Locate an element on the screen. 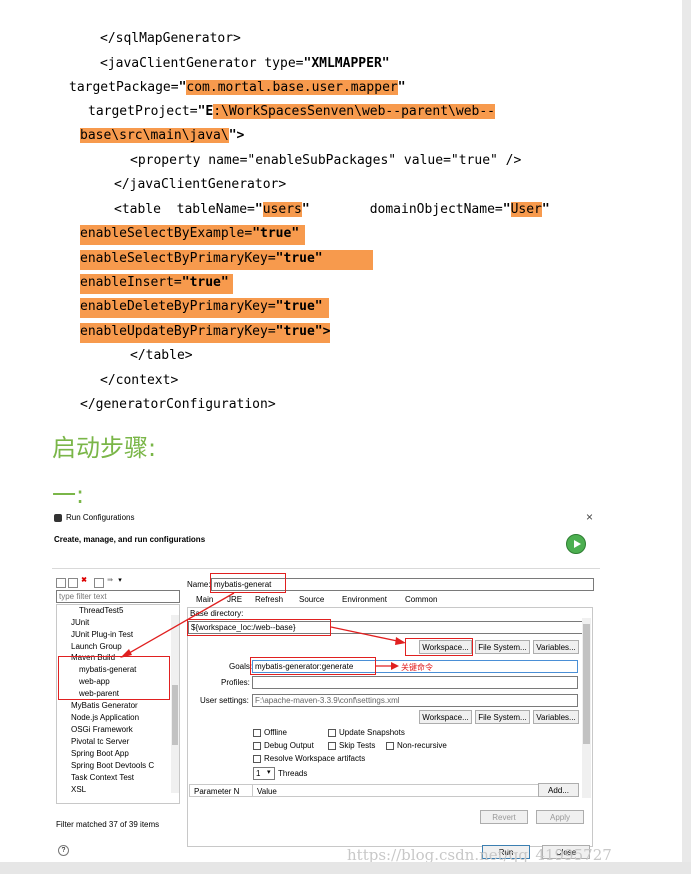  annotation-arrows is located at coordinates (263, 631).